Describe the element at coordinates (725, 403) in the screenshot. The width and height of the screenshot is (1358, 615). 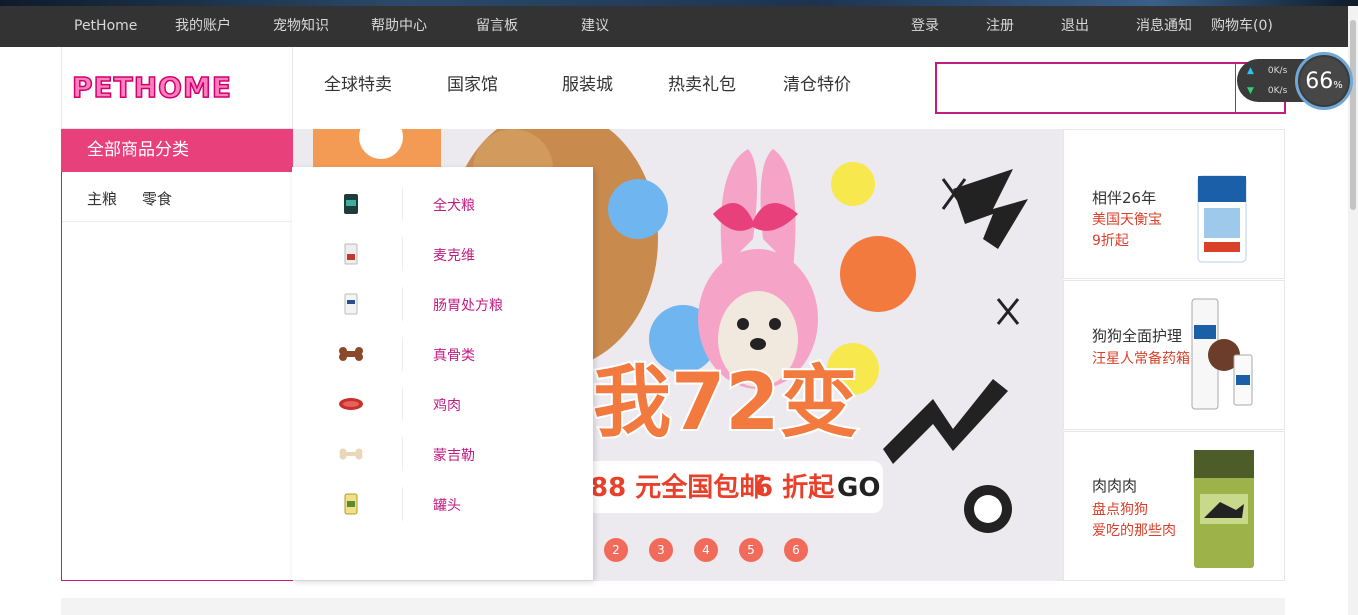
I see `banner-headline: 我72变` at that location.